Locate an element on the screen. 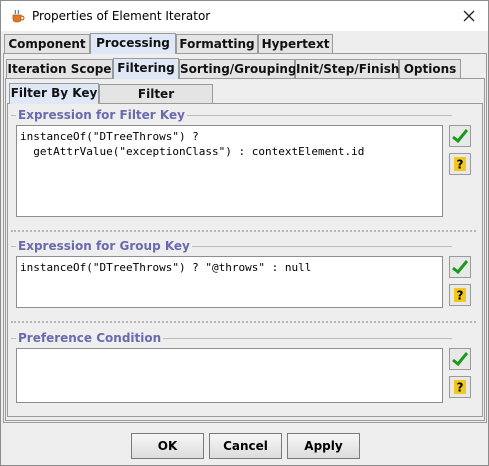  close-icon is located at coordinates (469, 16).